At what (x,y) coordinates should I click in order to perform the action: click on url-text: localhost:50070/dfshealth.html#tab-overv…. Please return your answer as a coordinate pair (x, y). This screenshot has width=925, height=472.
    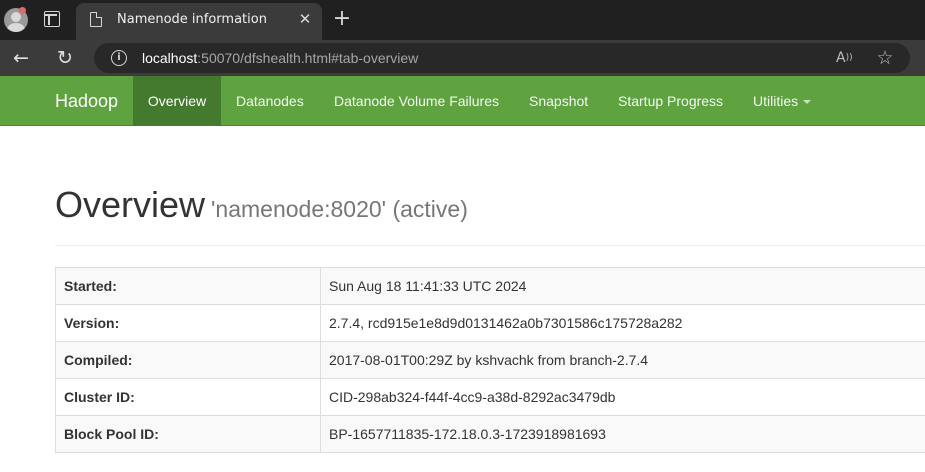
    Looking at the image, I should click on (280, 58).